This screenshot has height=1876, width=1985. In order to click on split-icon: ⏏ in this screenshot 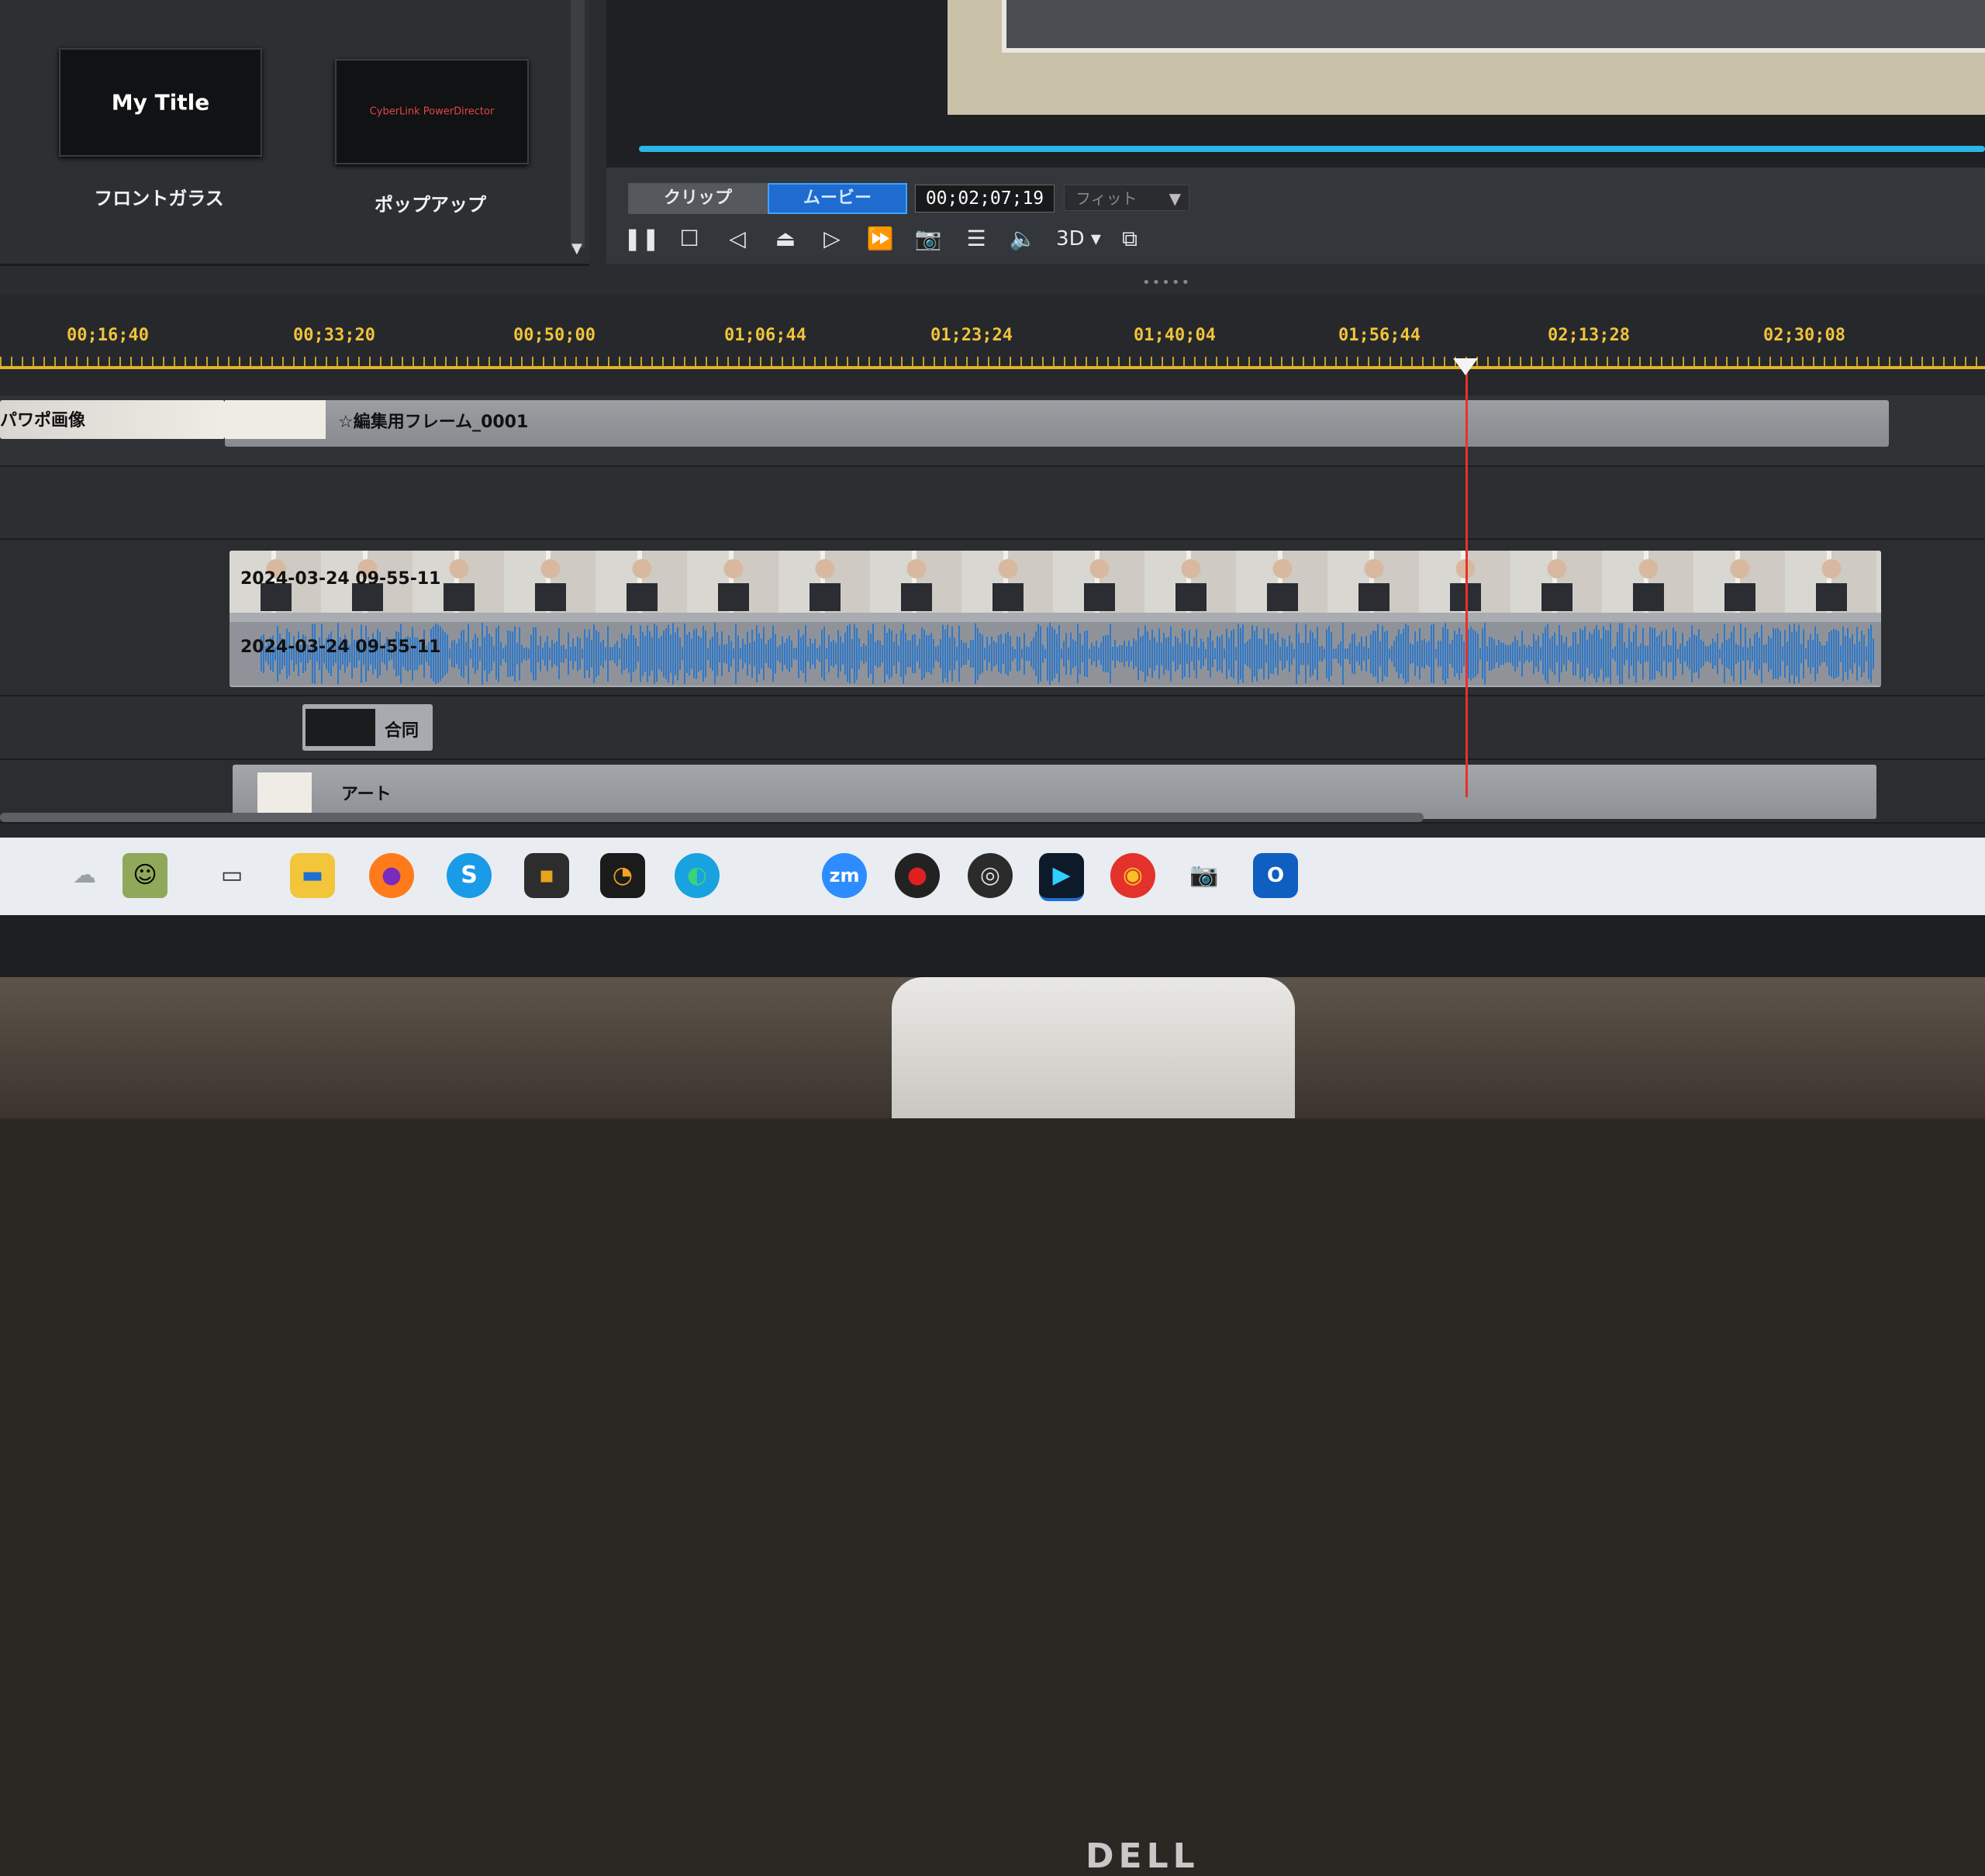, I will do `click(785, 239)`.